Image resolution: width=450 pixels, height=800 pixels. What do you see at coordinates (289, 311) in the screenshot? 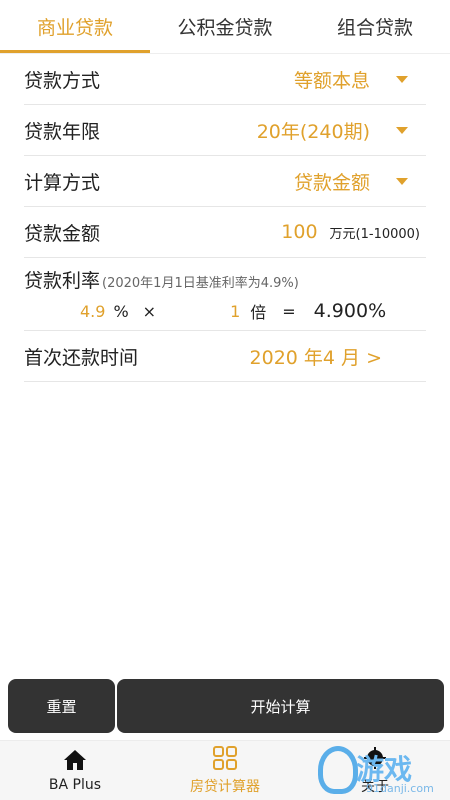
I see `equals-sign: =` at bounding box center [289, 311].